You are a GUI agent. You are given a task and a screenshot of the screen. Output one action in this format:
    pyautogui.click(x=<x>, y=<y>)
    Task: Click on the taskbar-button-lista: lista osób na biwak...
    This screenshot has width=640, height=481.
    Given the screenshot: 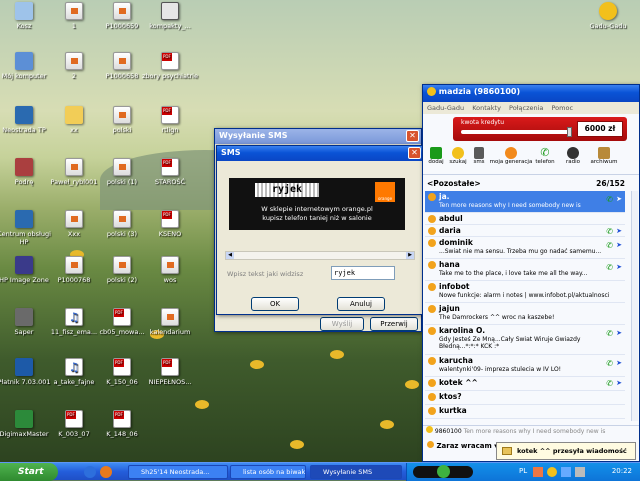 What is the action you would take?
    pyautogui.click(x=268, y=472)
    